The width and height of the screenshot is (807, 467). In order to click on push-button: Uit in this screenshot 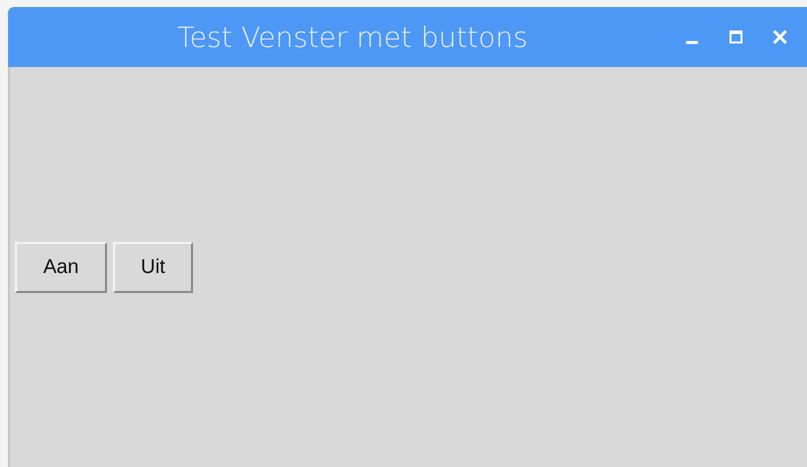, I will do `click(153, 267)`.